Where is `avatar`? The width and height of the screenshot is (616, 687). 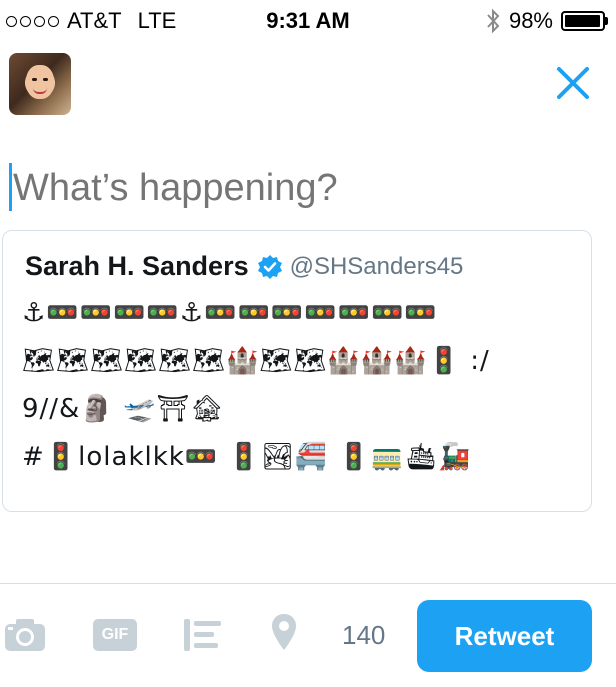
avatar is located at coordinates (40, 84).